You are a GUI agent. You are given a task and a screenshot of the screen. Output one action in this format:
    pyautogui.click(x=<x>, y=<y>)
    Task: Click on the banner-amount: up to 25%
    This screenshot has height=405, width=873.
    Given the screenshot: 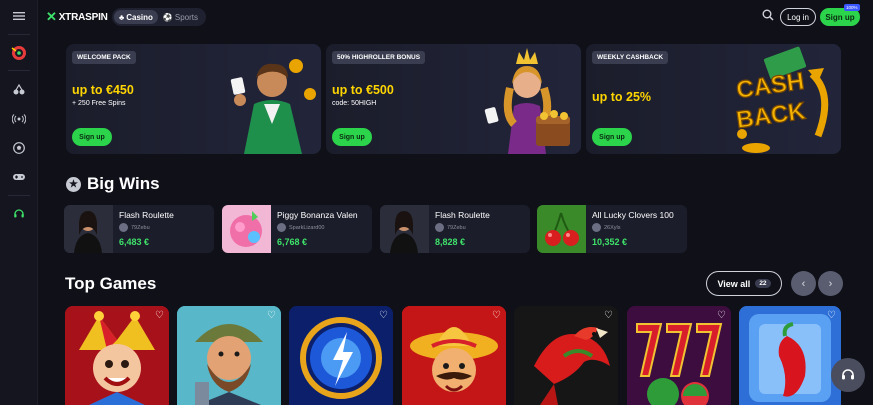 What is the action you would take?
    pyautogui.click(x=622, y=97)
    